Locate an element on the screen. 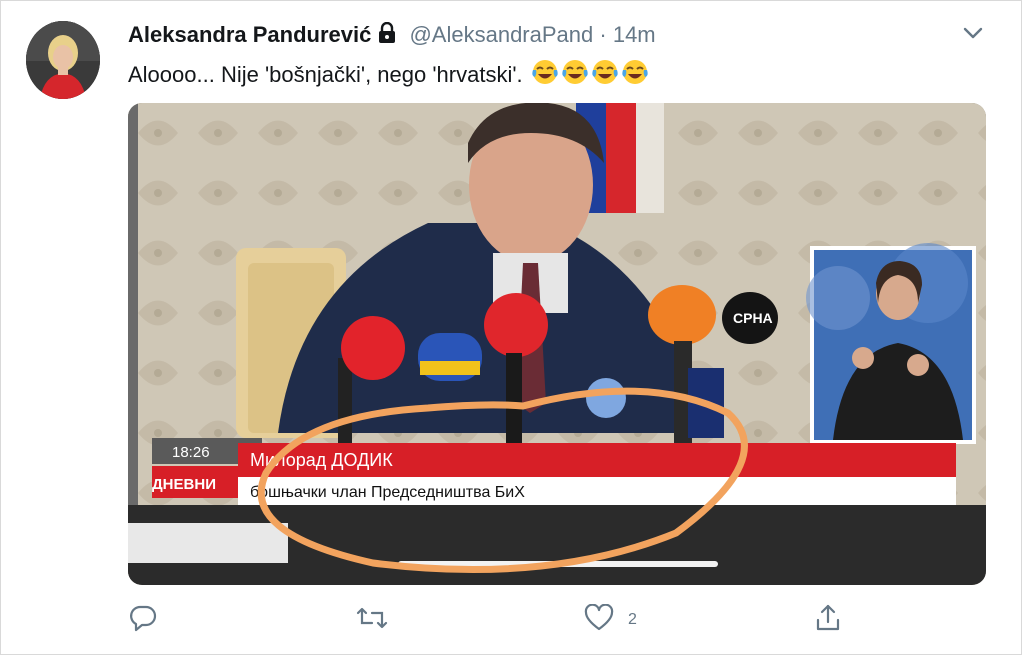  lower-third-title: бошњачки члан Председништва БиХ is located at coordinates (387, 492).